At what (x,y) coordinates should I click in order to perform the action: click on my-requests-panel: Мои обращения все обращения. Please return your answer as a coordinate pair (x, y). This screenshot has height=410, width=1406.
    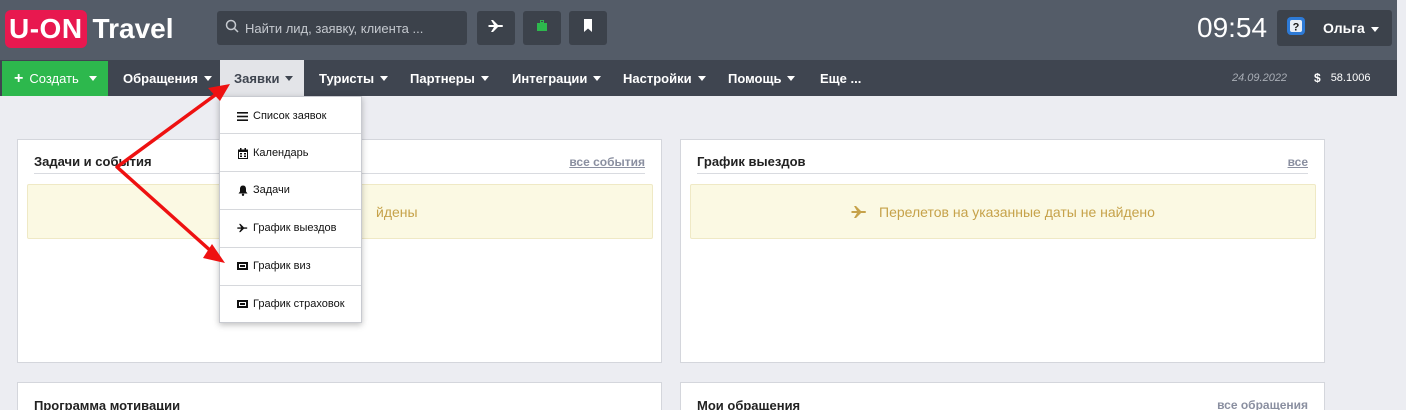
    Looking at the image, I should click on (1002, 396).